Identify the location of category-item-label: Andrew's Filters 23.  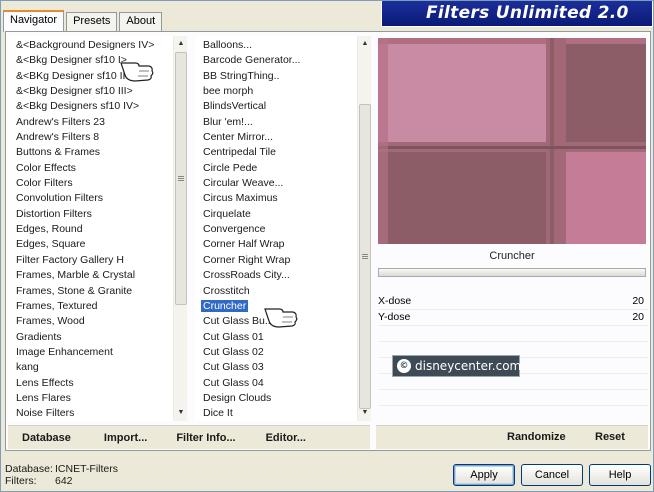
(60, 121).